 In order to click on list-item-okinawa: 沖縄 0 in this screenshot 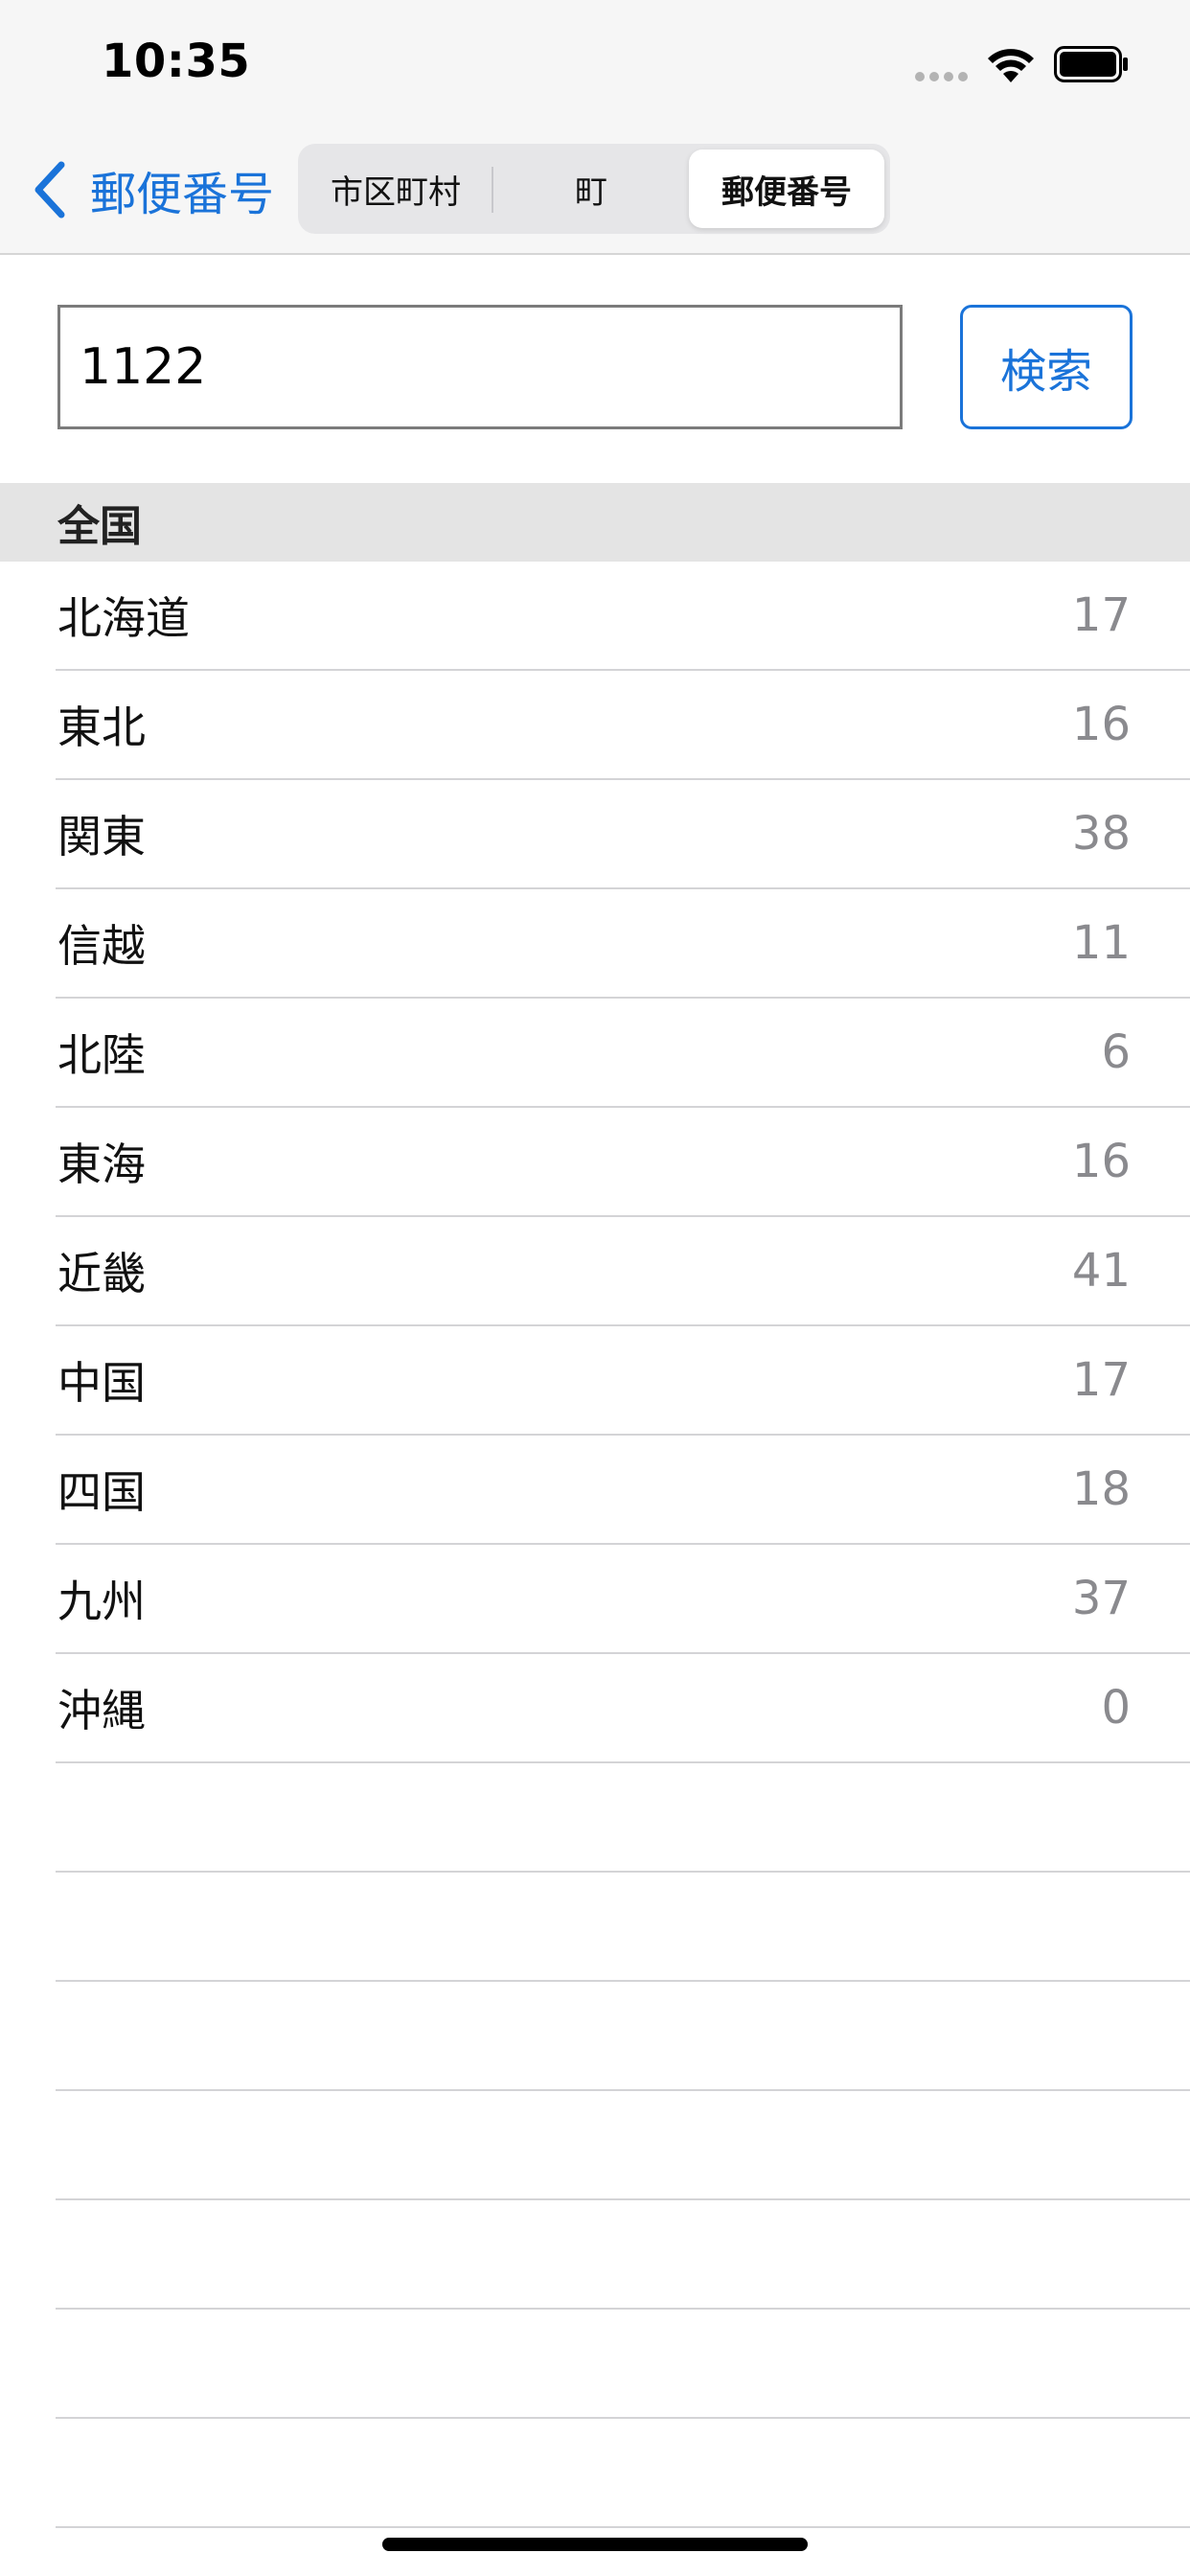, I will do `click(595, 1708)`.